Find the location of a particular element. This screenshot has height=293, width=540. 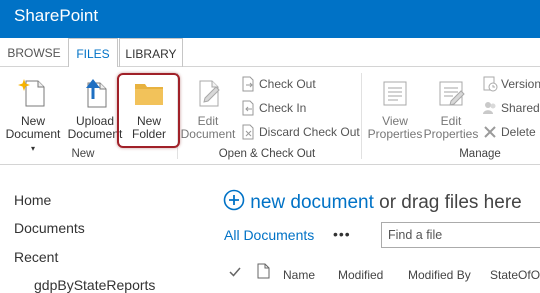

app-title: SharePoint is located at coordinates (56, 16).